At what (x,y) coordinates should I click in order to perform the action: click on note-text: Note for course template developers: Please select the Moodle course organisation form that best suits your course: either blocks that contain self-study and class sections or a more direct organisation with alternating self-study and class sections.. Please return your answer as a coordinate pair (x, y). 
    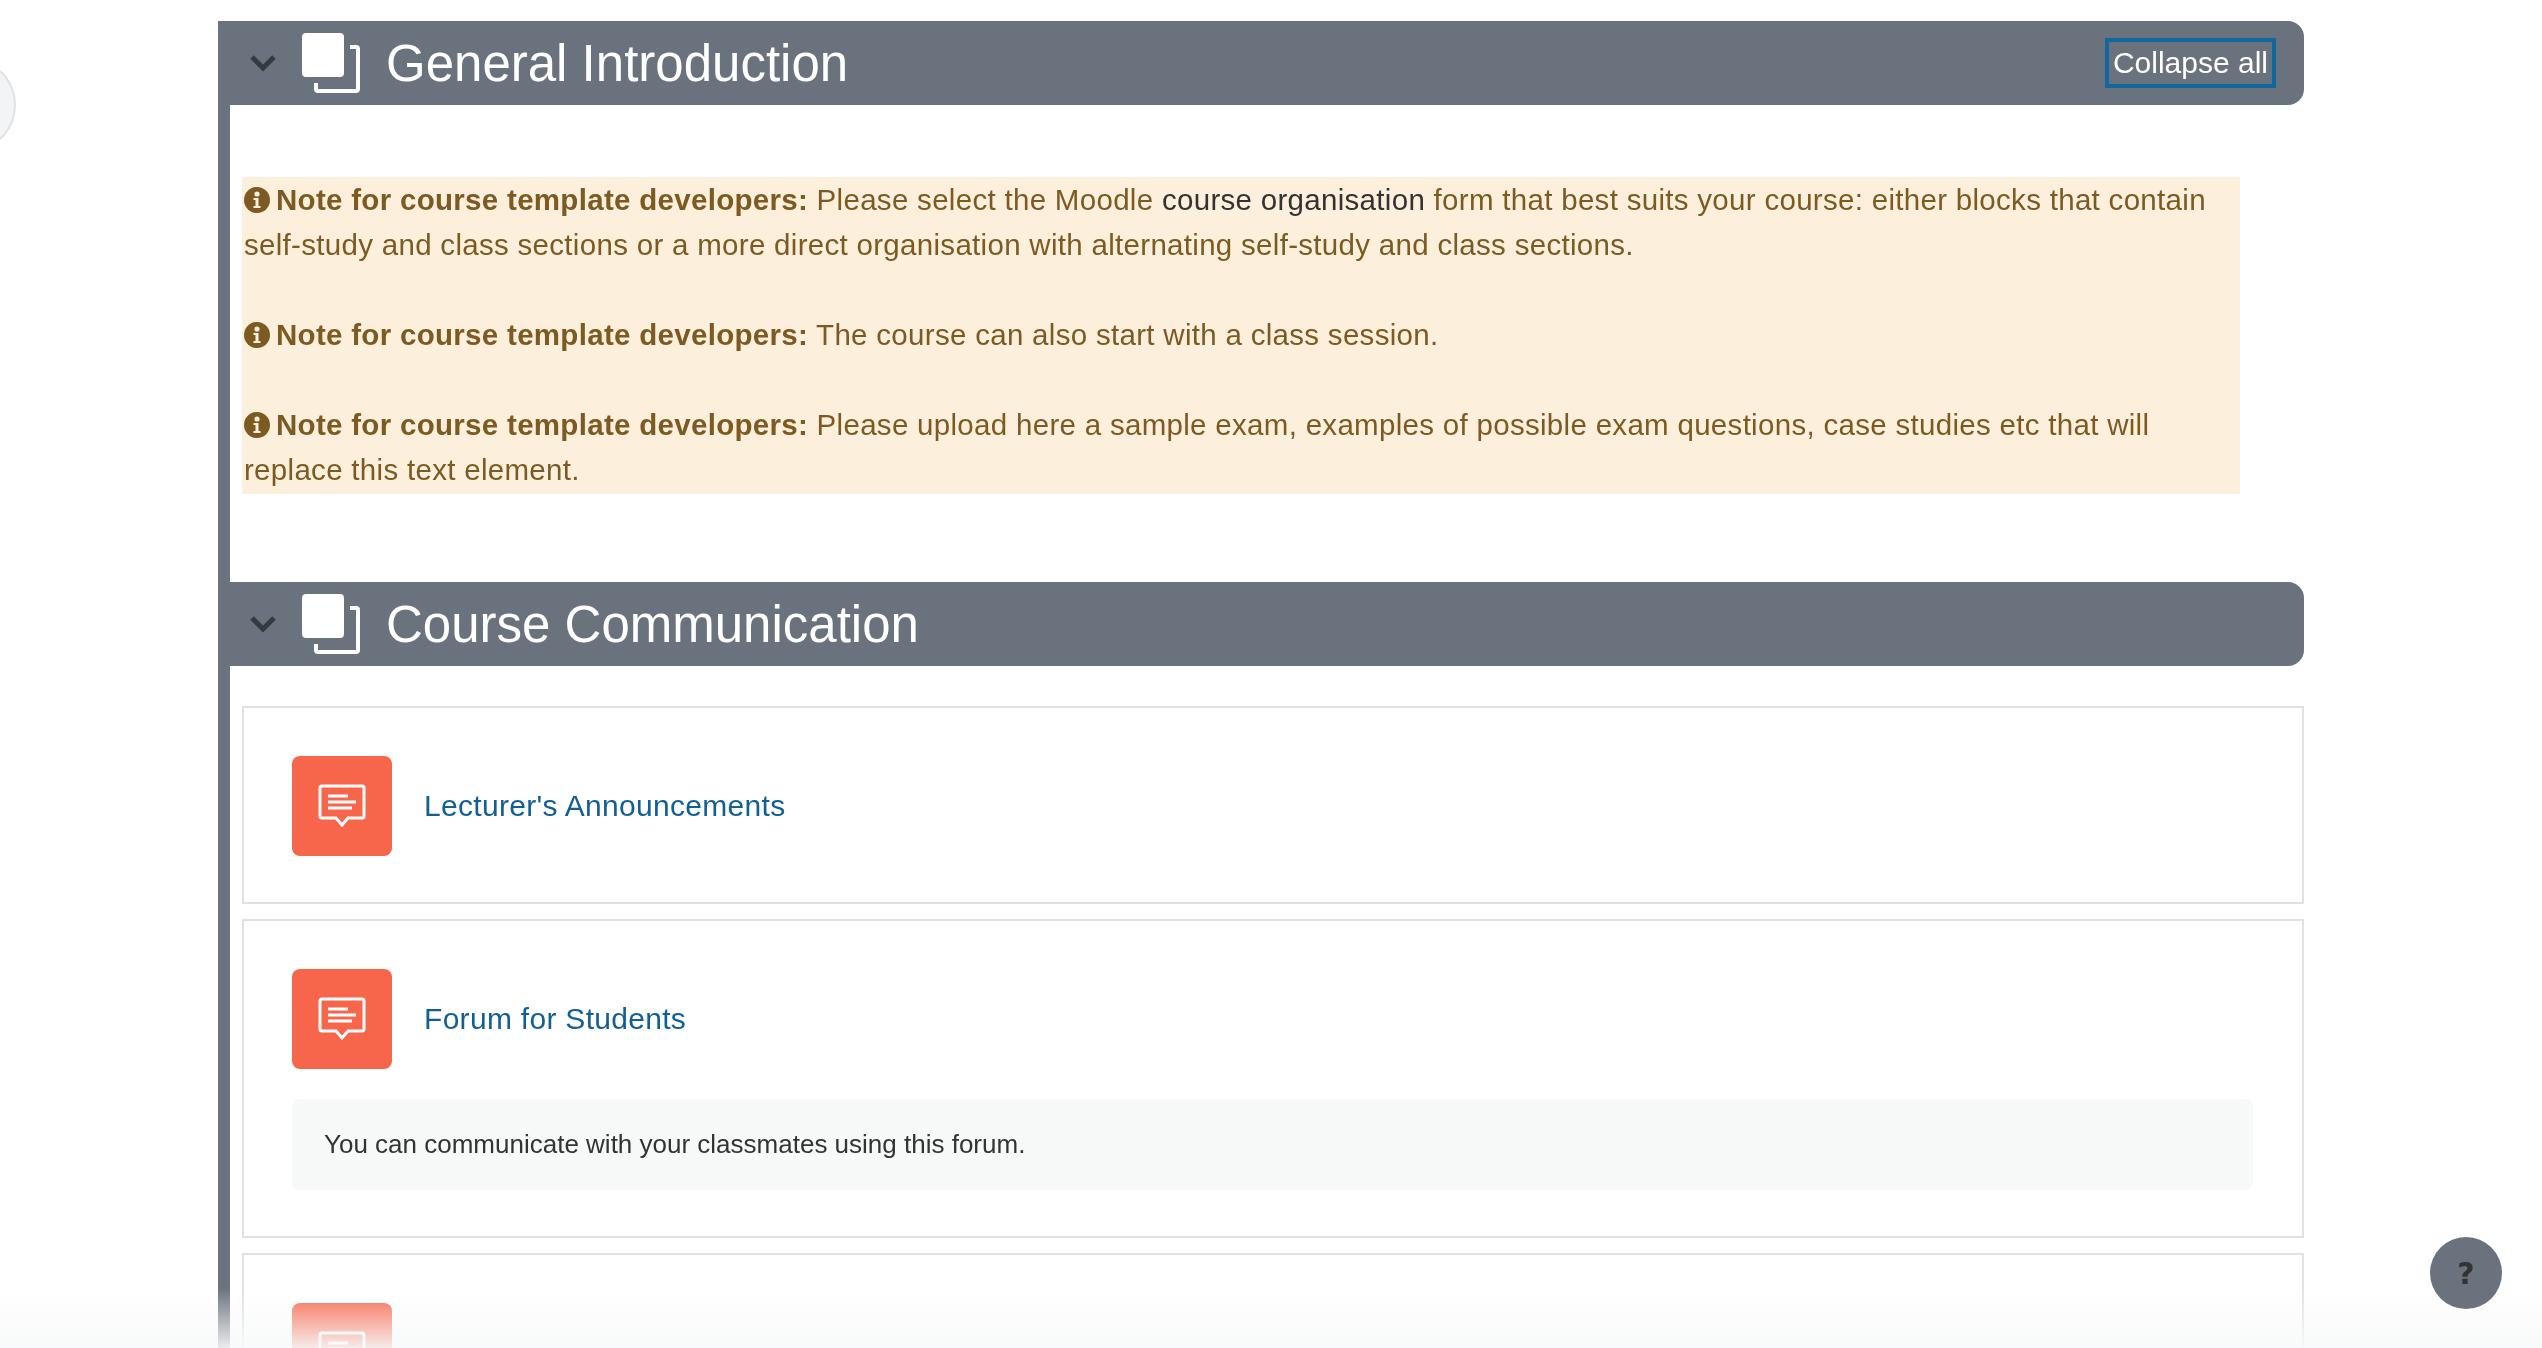
    Looking at the image, I should click on (1225, 222).